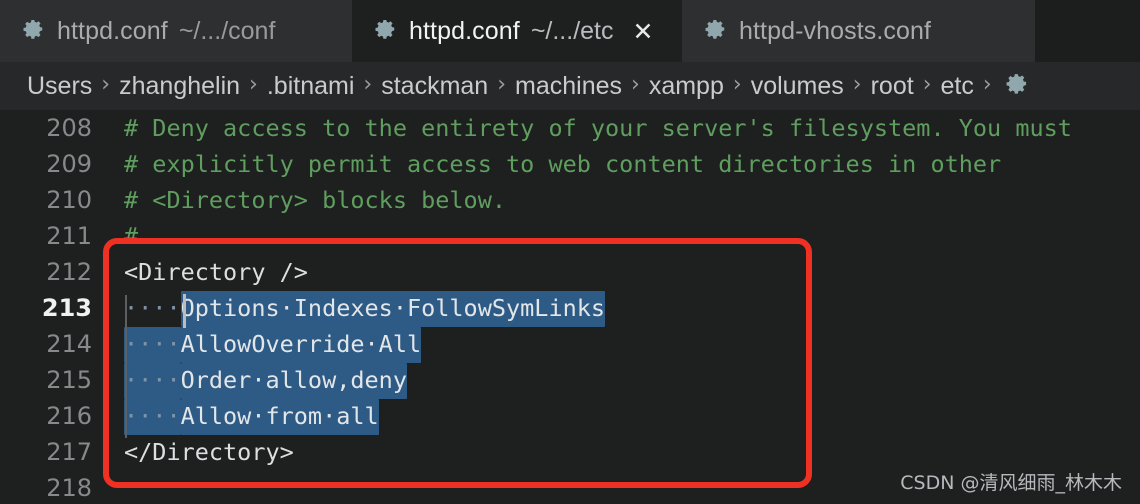 The width and height of the screenshot is (1140, 504). What do you see at coordinates (59, 86) in the screenshot?
I see `breadcrumb-item-users: Users` at bounding box center [59, 86].